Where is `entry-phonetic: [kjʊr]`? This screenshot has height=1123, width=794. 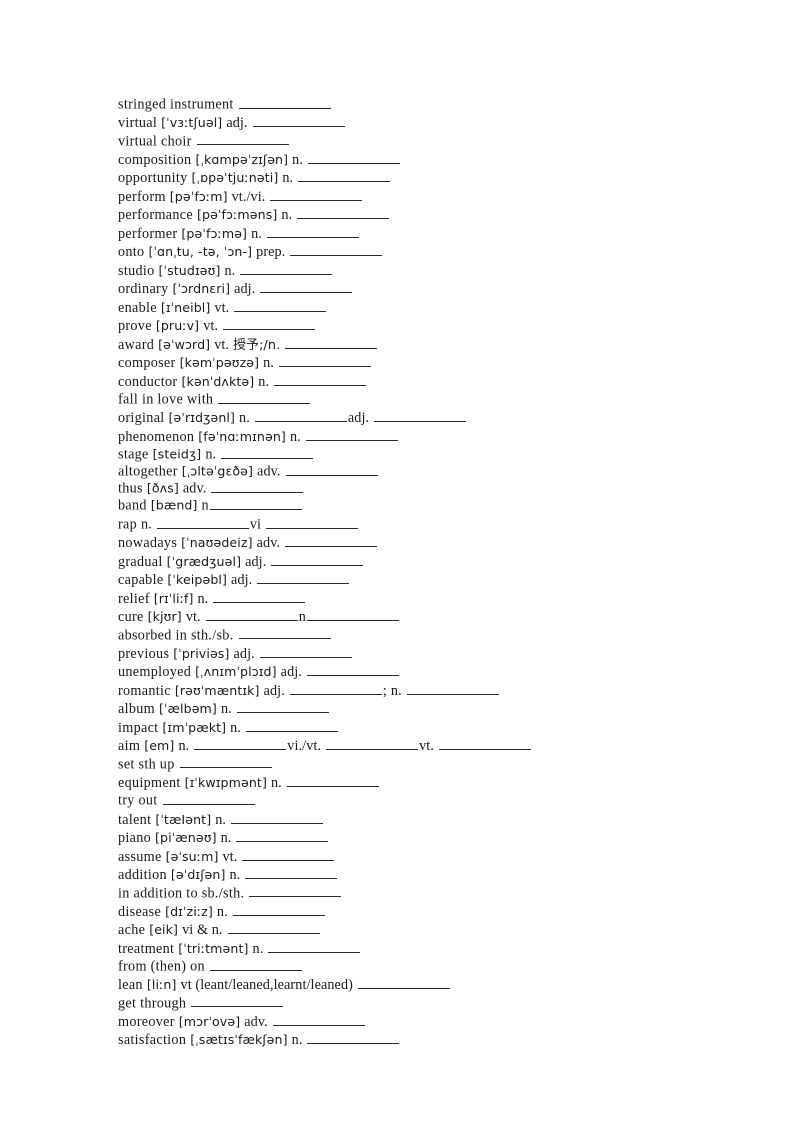 entry-phonetic: [kjʊr] is located at coordinates (164, 617).